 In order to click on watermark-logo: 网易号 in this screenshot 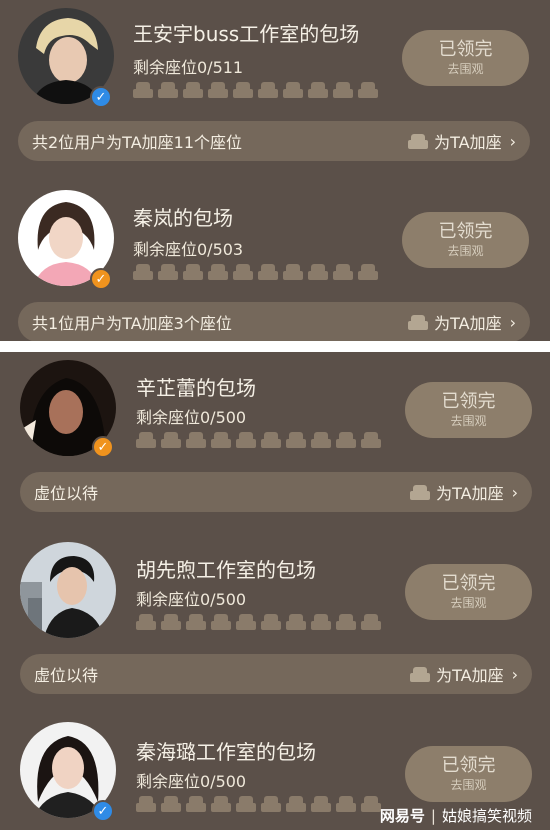, I will do `click(402, 816)`.